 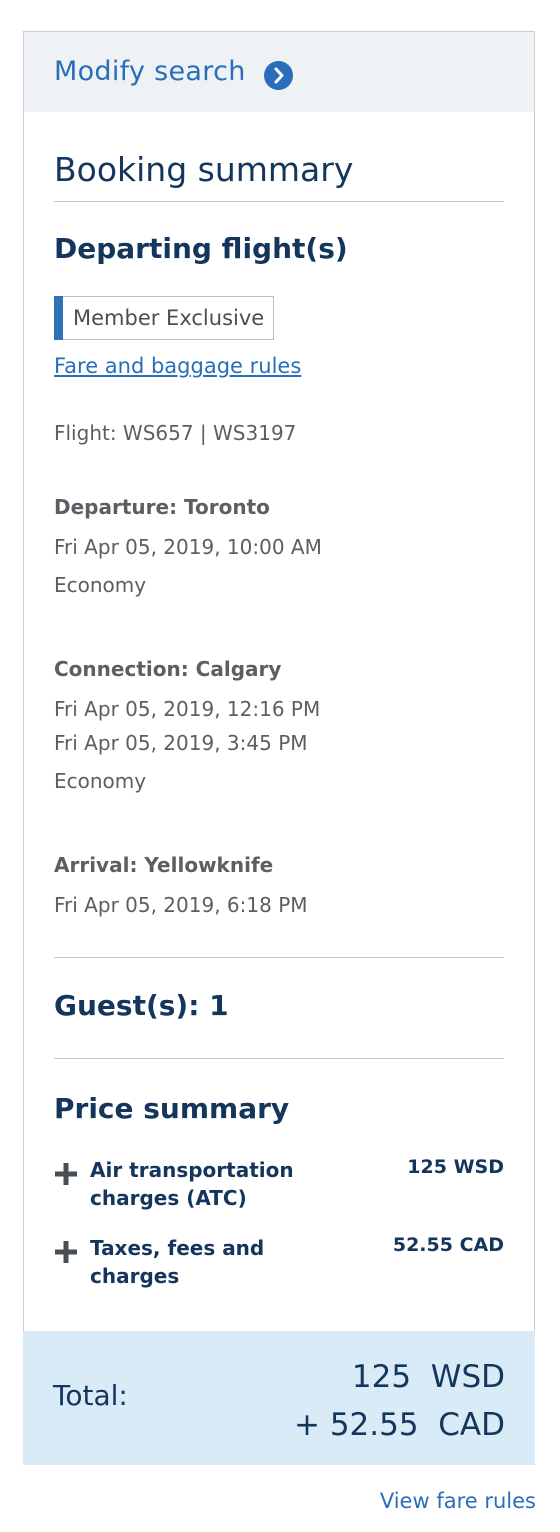 I want to click on booking-summary-title: Booking summary, so click(x=204, y=169).